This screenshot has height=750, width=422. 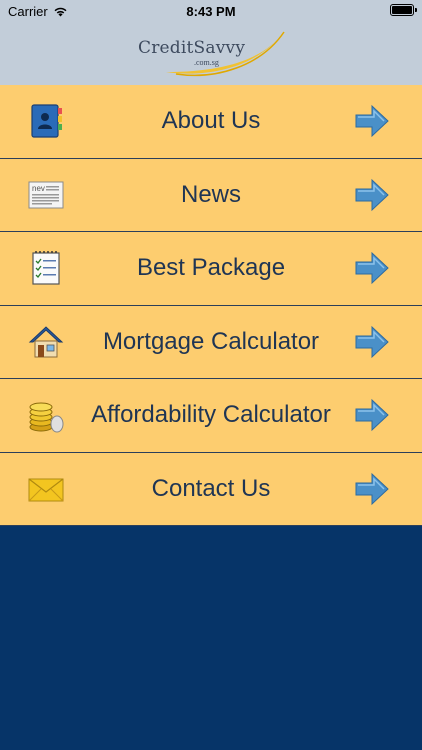 I want to click on battery-icon, so click(x=403, y=10).